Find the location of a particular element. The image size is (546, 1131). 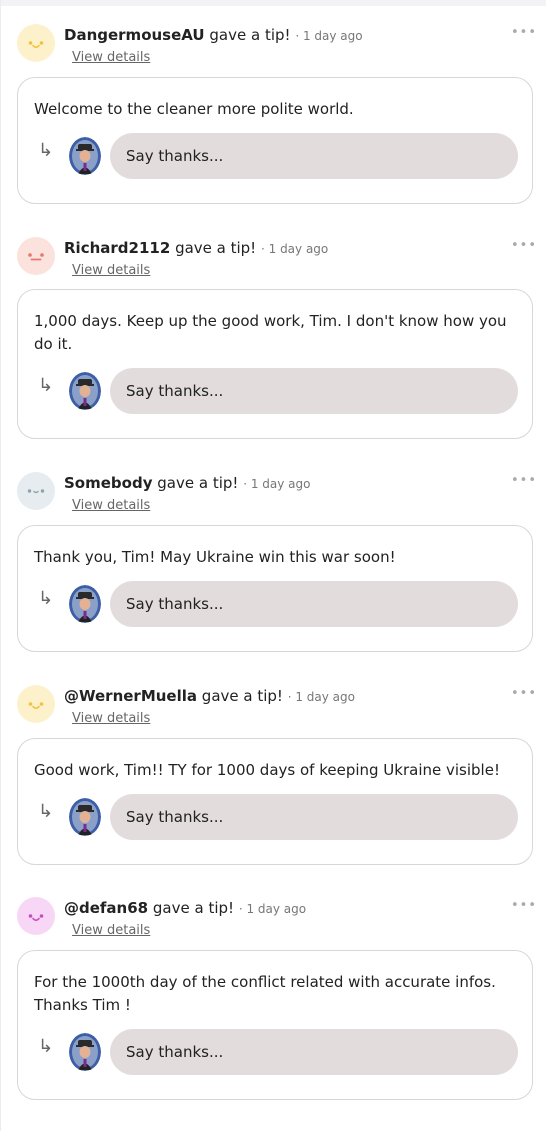

tip-headline: @WernerMuella gave a tip! · 1 day ago is located at coordinates (209, 696).